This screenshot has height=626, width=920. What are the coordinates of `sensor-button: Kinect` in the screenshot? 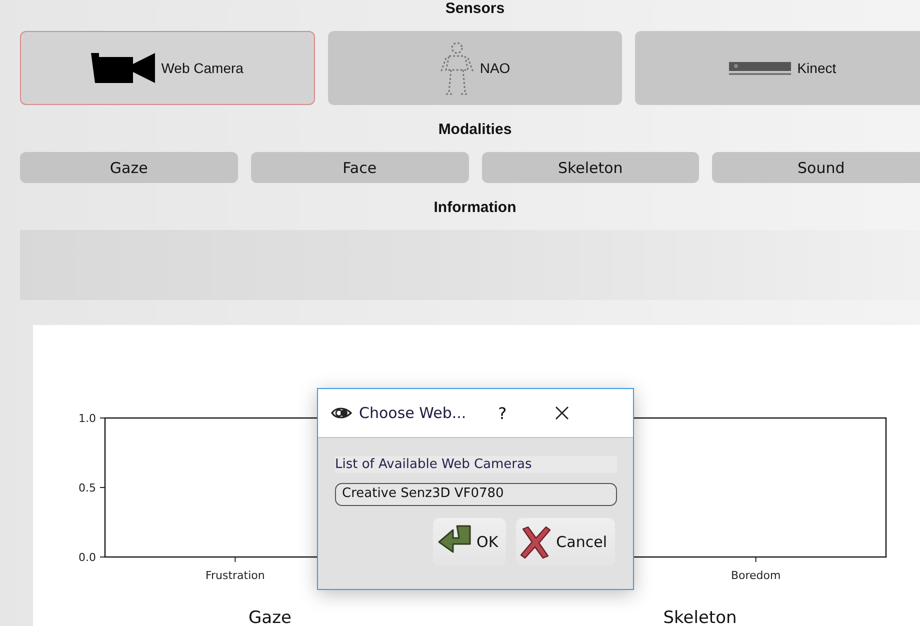 It's located at (777, 68).